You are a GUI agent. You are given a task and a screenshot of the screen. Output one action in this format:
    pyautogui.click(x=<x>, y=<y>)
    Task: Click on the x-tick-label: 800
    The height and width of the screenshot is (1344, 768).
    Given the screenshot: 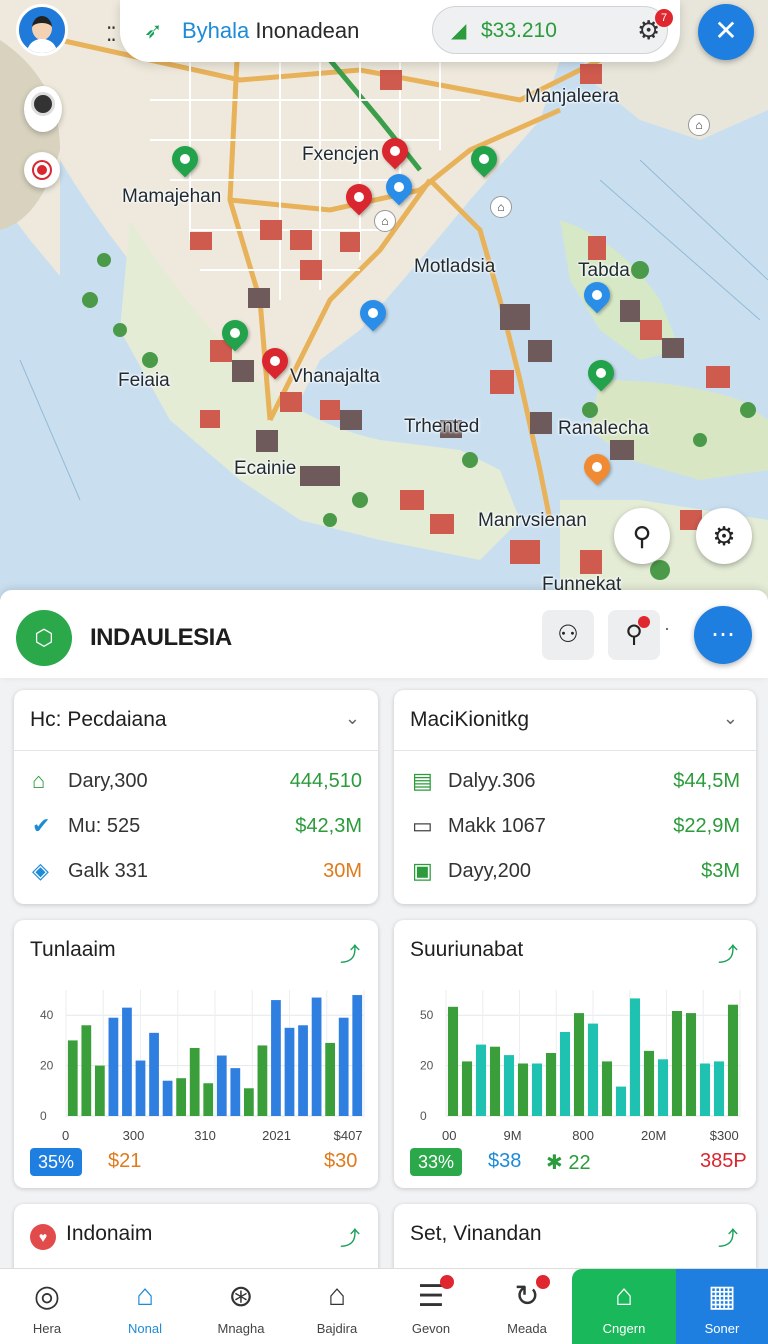 What is the action you would take?
    pyautogui.click(x=583, y=1135)
    